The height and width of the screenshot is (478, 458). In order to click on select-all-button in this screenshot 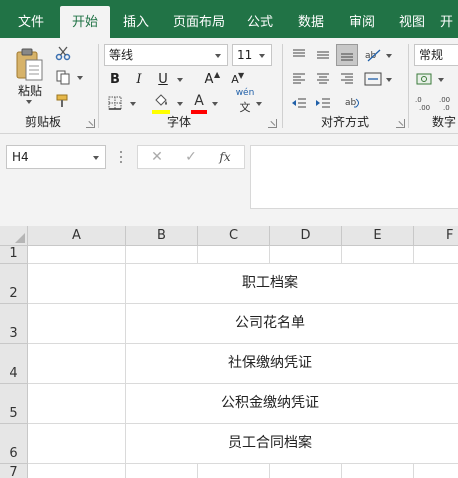, I will do `click(14, 236)`.